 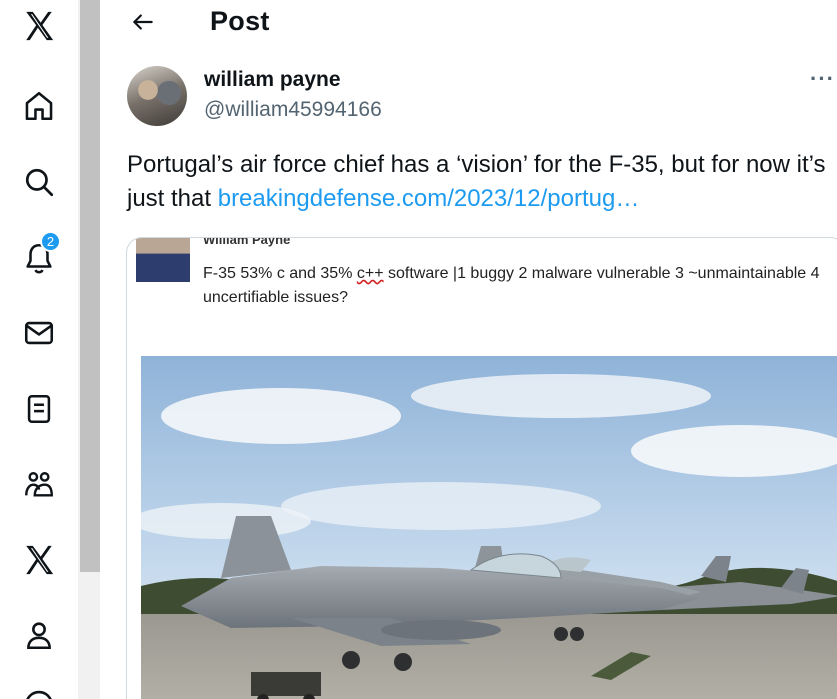 What do you see at coordinates (39, 484) in the screenshot?
I see `communities-icon` at bounding box center [39, 484].